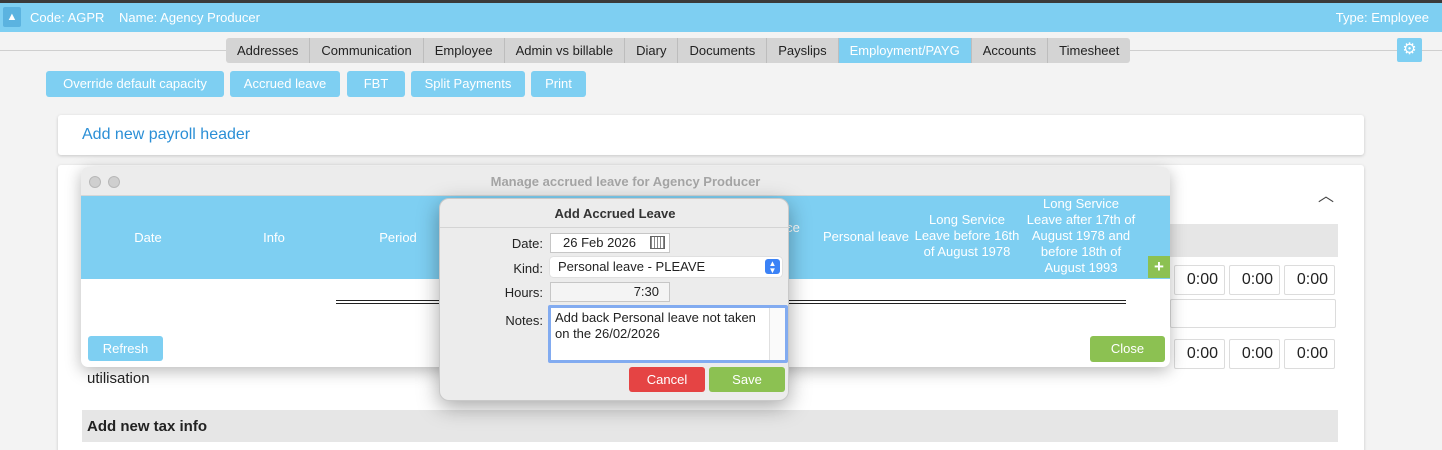  What do you see at coordinates (905, 50) in the screenshot?
I see `tab-employment-payg: Employment/PAYG` at bounding box center [905, 50].